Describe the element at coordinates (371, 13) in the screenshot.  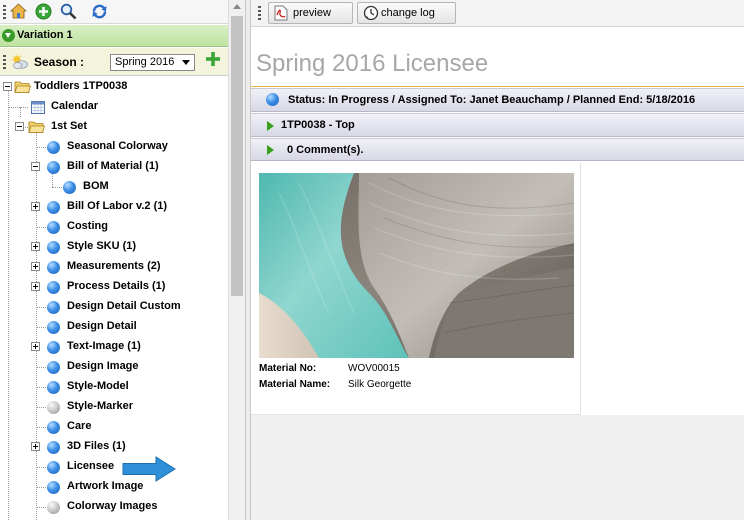
I see `change-log-icon` at that location.